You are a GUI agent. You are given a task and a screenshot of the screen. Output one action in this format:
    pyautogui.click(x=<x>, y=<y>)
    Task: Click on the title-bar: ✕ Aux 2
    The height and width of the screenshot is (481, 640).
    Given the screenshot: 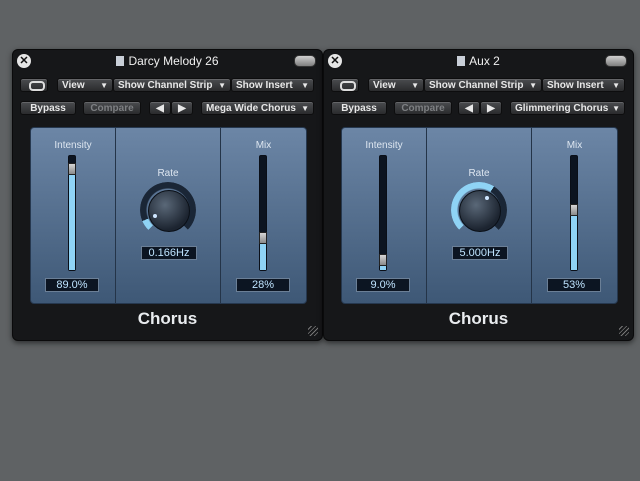 What is the action you would take?
    pyautogui.click(x=478, y=61)
    